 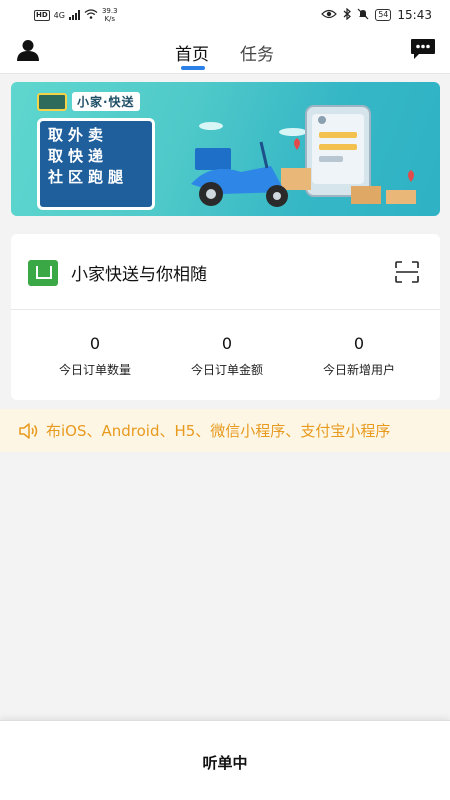 I want to click on signal-icon, so click(x=74, y=15).